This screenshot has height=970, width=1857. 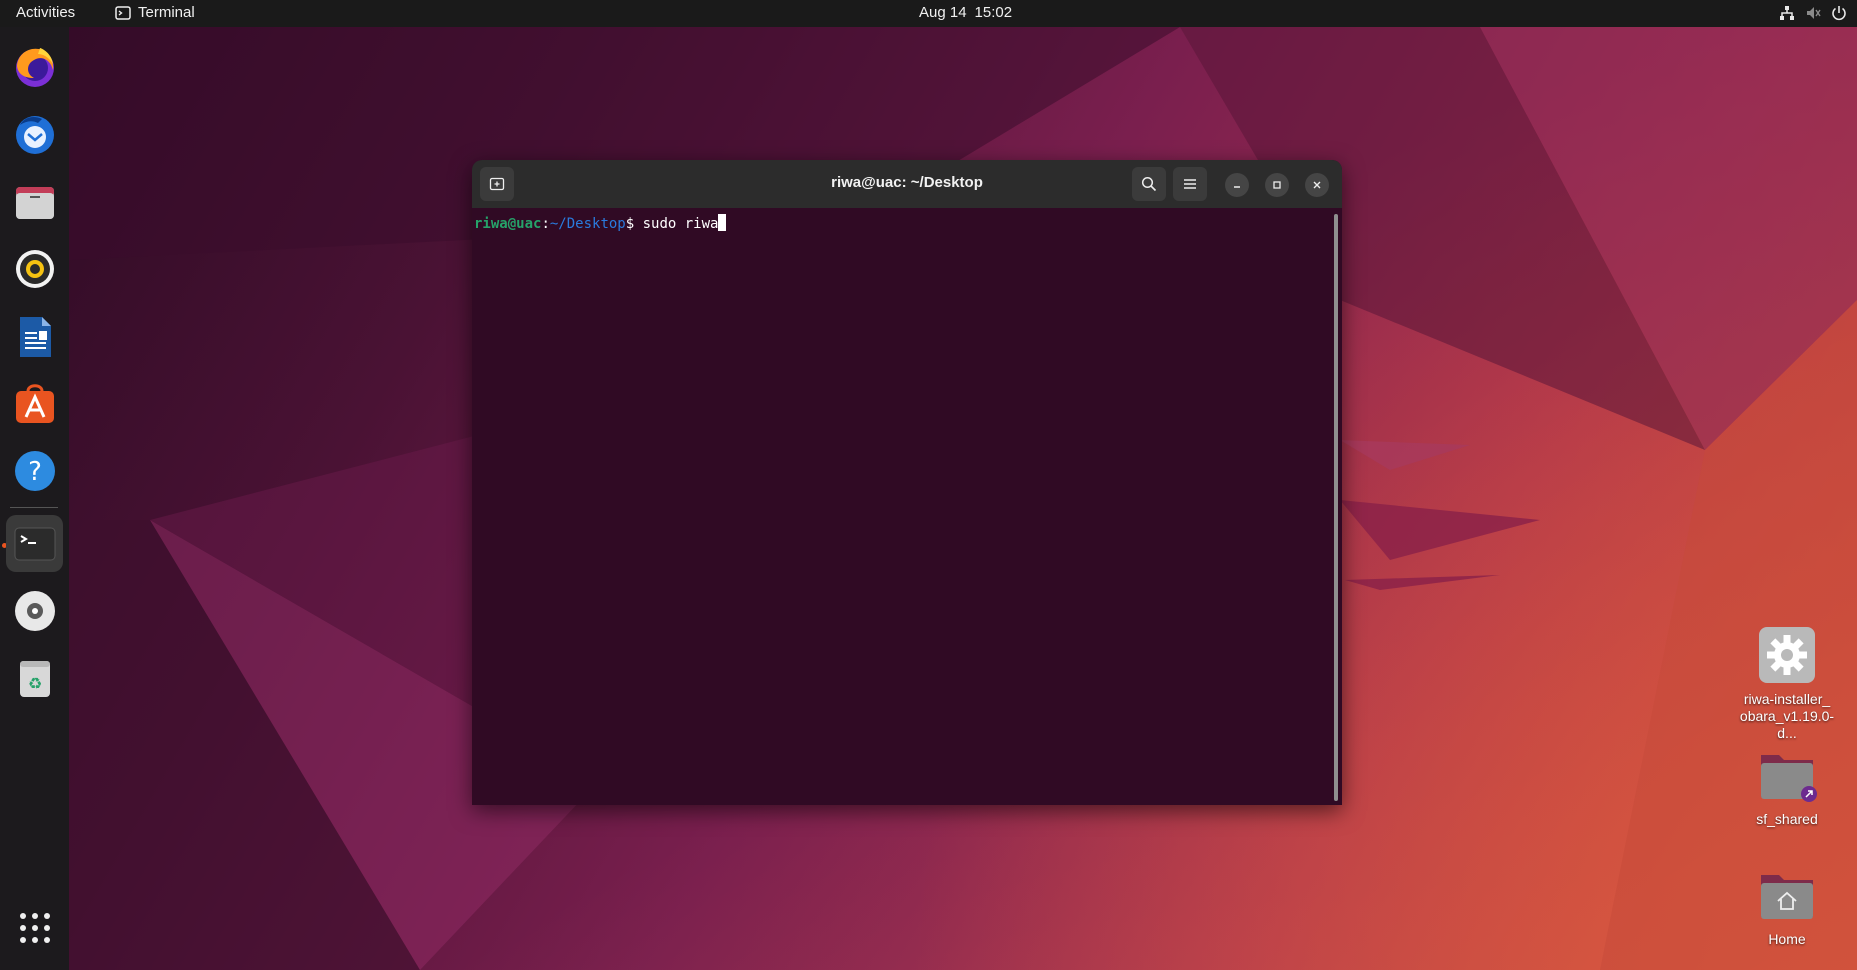 I want to click on trash-icon: ♻, so click(x=34, y=678).